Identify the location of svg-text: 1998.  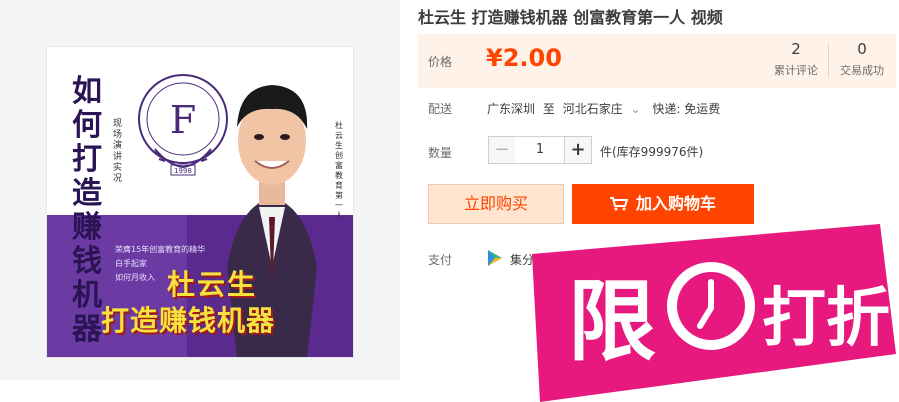
(183, 171).